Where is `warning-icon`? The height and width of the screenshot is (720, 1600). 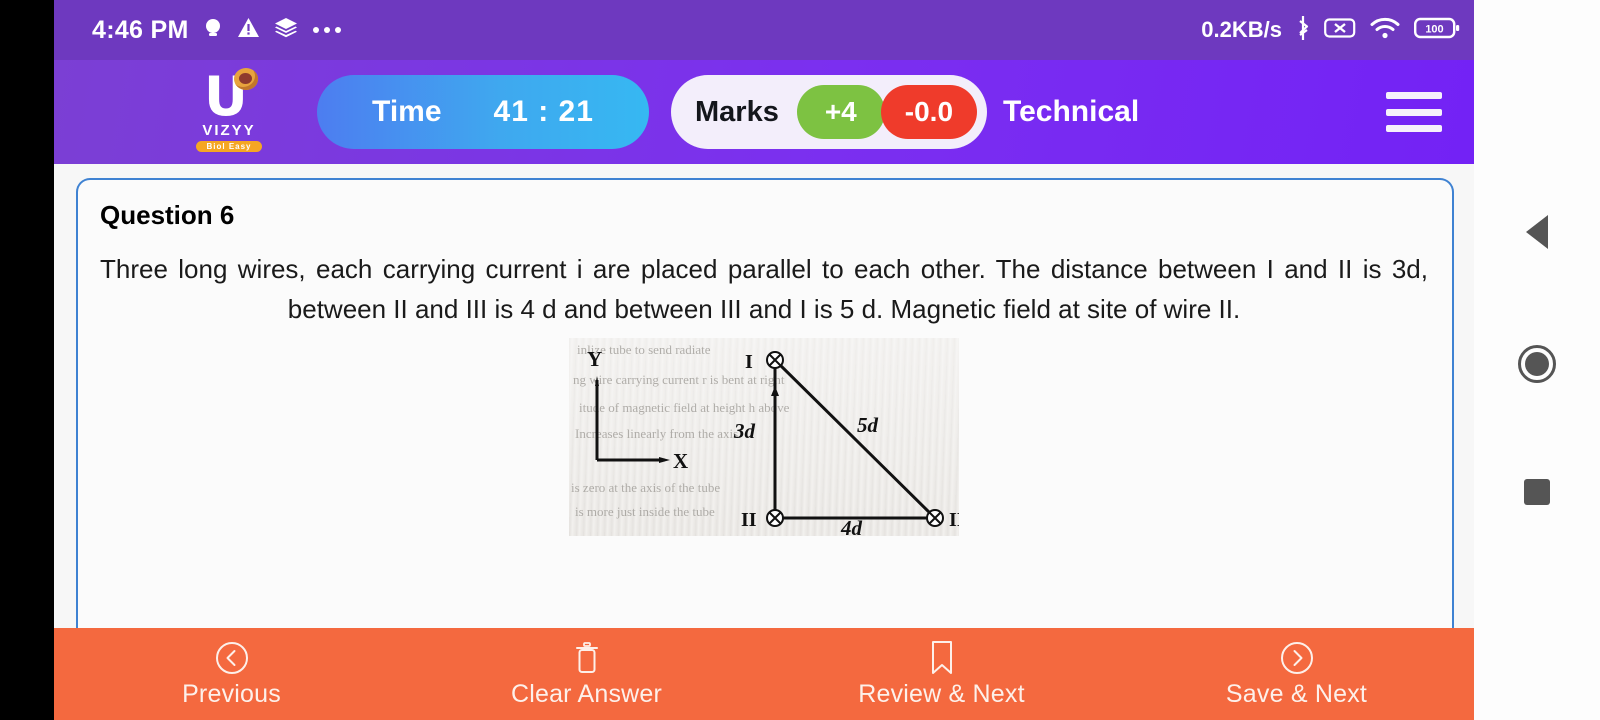
warning-icon is located at coordinates (248, 30).